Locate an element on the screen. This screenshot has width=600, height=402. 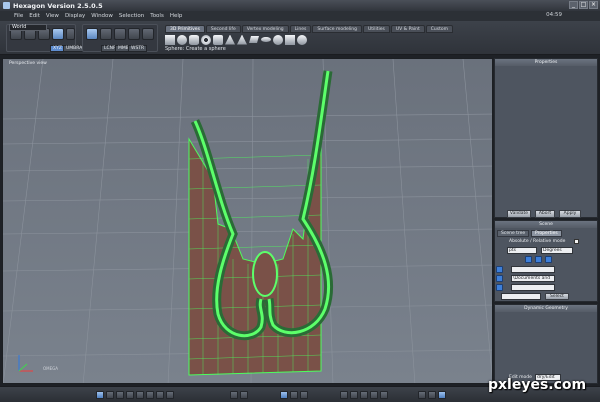
shadow-icon is located at coordinates (432, 395).